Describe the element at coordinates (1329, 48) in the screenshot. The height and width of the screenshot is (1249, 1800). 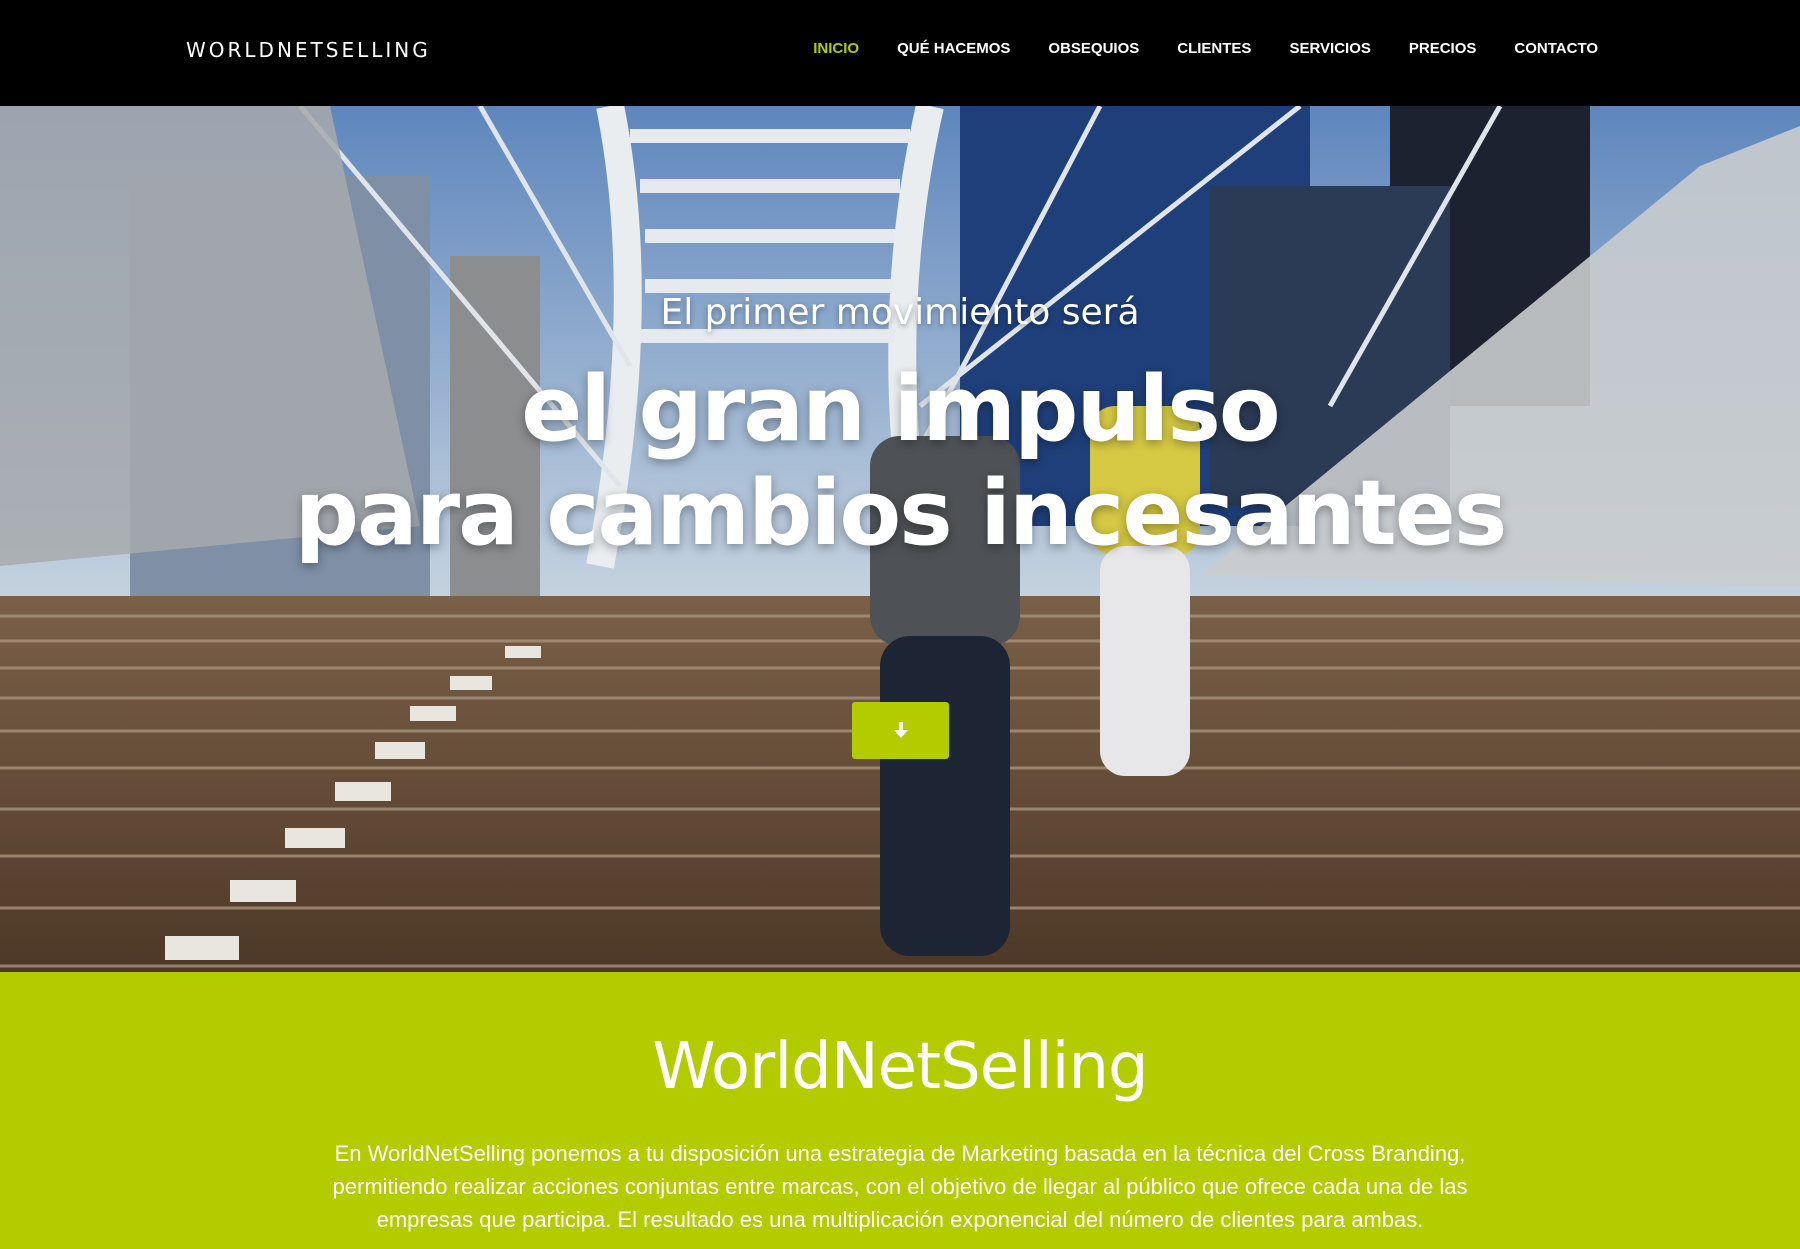
I see `nav-item-servicios: SERVICIOS` at that location.